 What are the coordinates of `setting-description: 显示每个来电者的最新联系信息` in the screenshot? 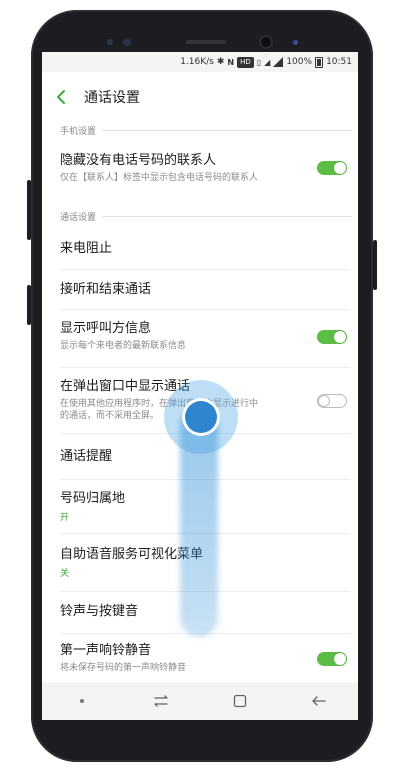 It's located at (123, 346).